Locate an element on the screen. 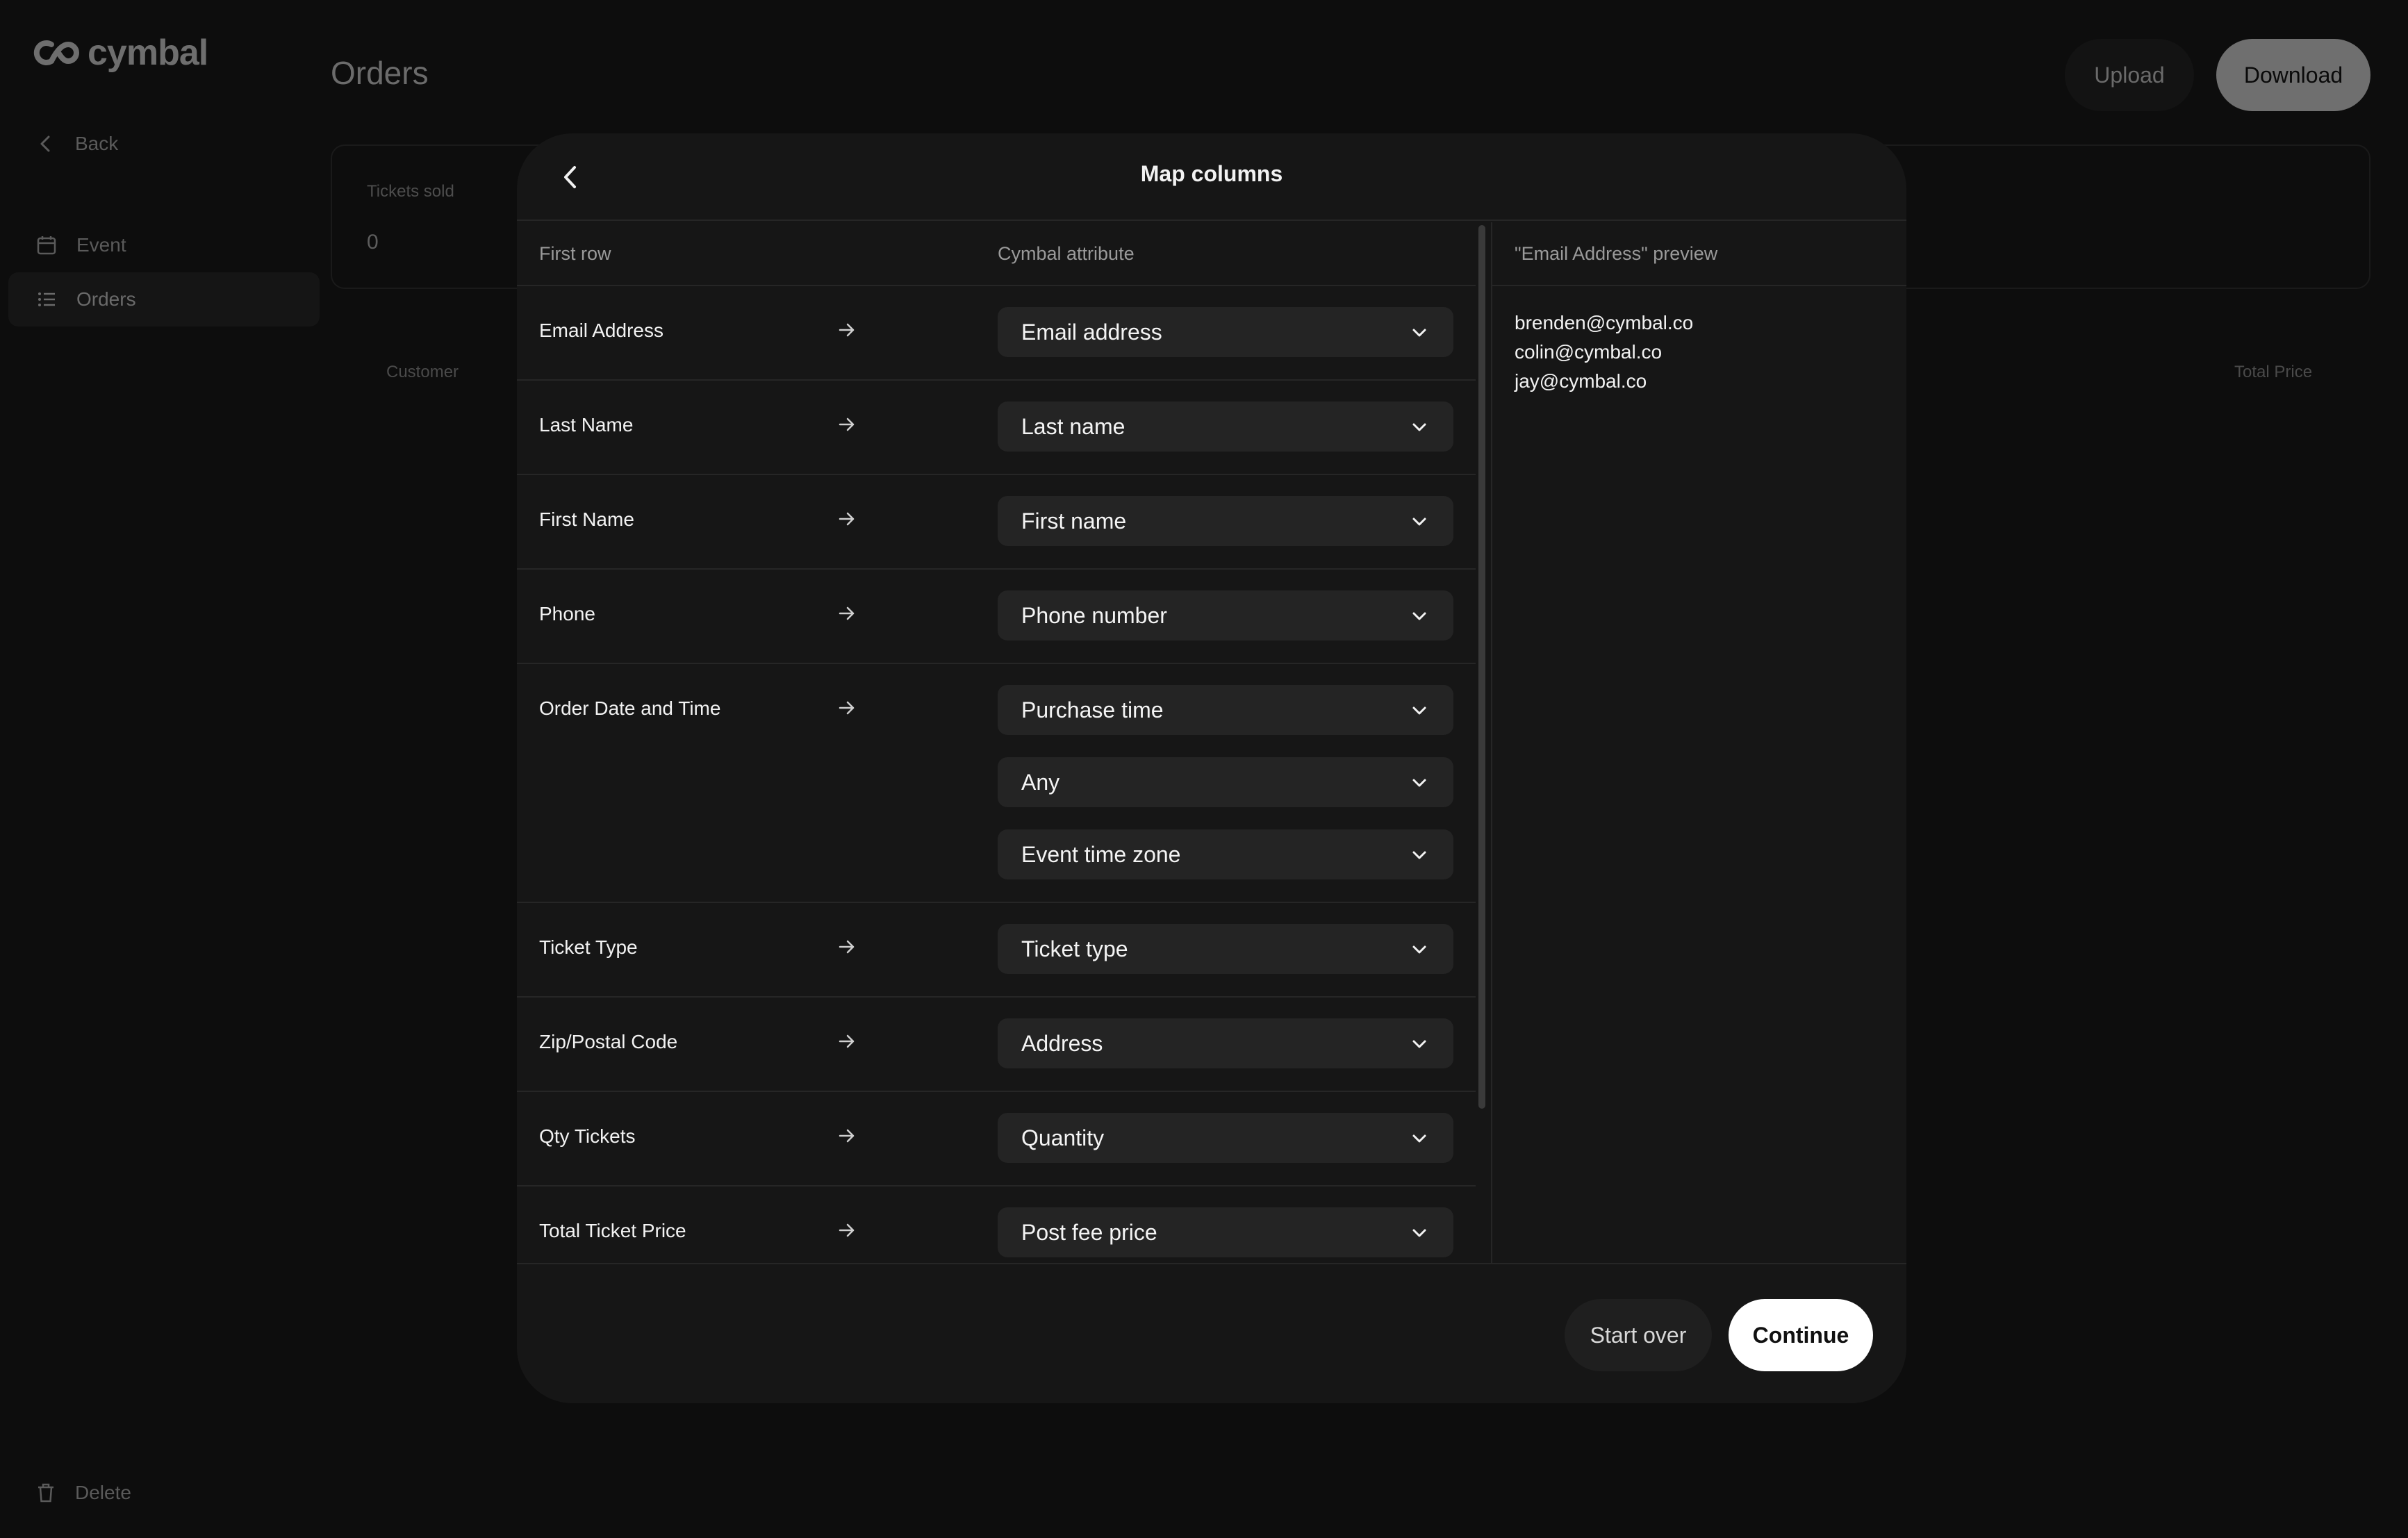 This screenshot has height=1538, width=2408. preview-header: "Email Address" preview is located at coordinates (1699, 254).